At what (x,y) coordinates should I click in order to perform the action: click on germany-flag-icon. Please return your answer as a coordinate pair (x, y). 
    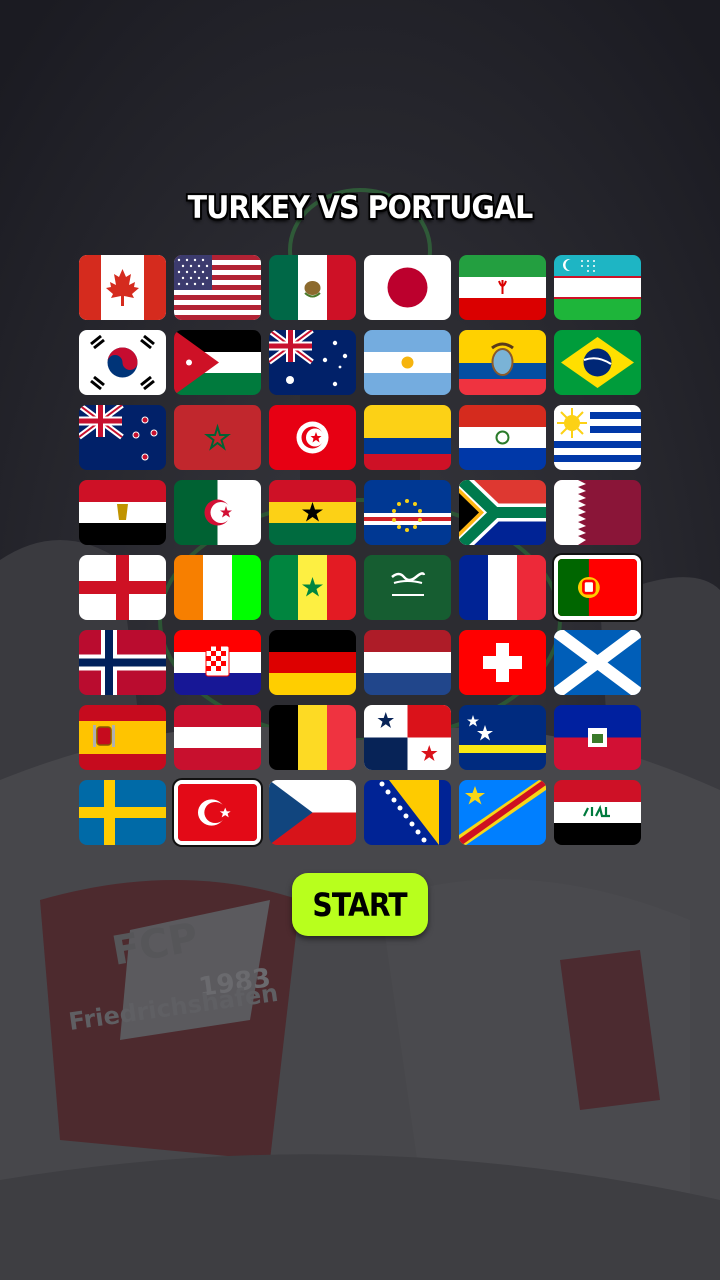
    Looking at the image, I should click on (312, 662).